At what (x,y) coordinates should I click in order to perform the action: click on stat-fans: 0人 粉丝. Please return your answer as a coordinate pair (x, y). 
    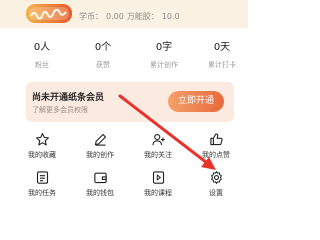
    Looking at the image, I should click on (42, 55).